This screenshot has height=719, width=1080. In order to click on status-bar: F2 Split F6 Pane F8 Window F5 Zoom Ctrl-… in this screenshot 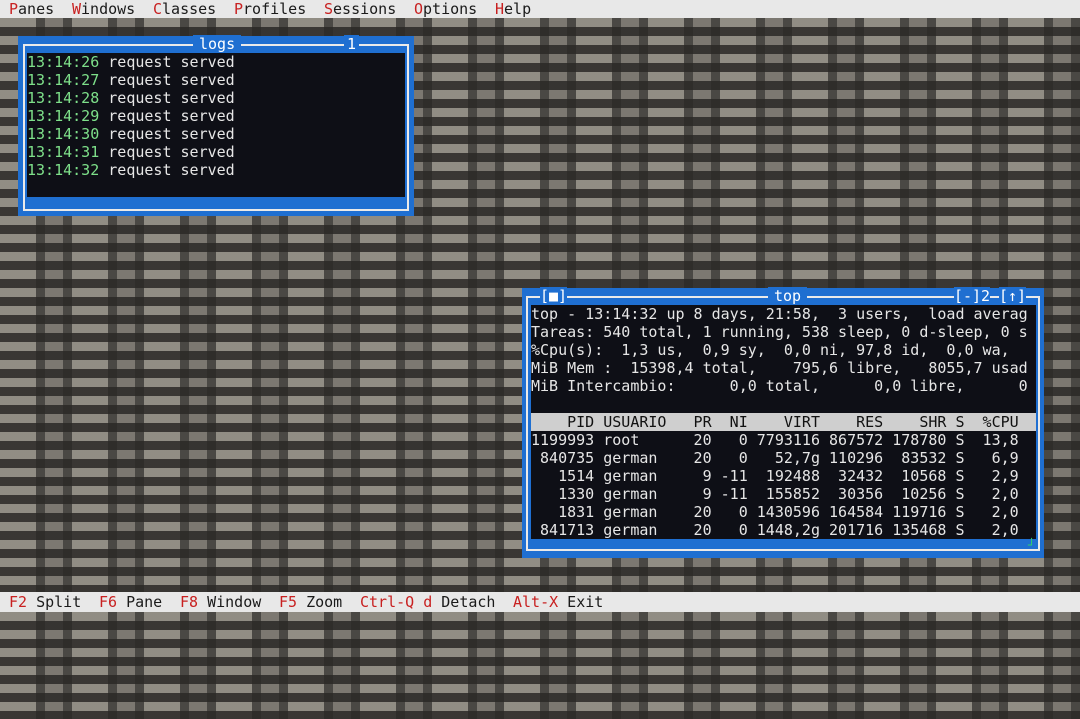, I will do `click(540, 602)`.